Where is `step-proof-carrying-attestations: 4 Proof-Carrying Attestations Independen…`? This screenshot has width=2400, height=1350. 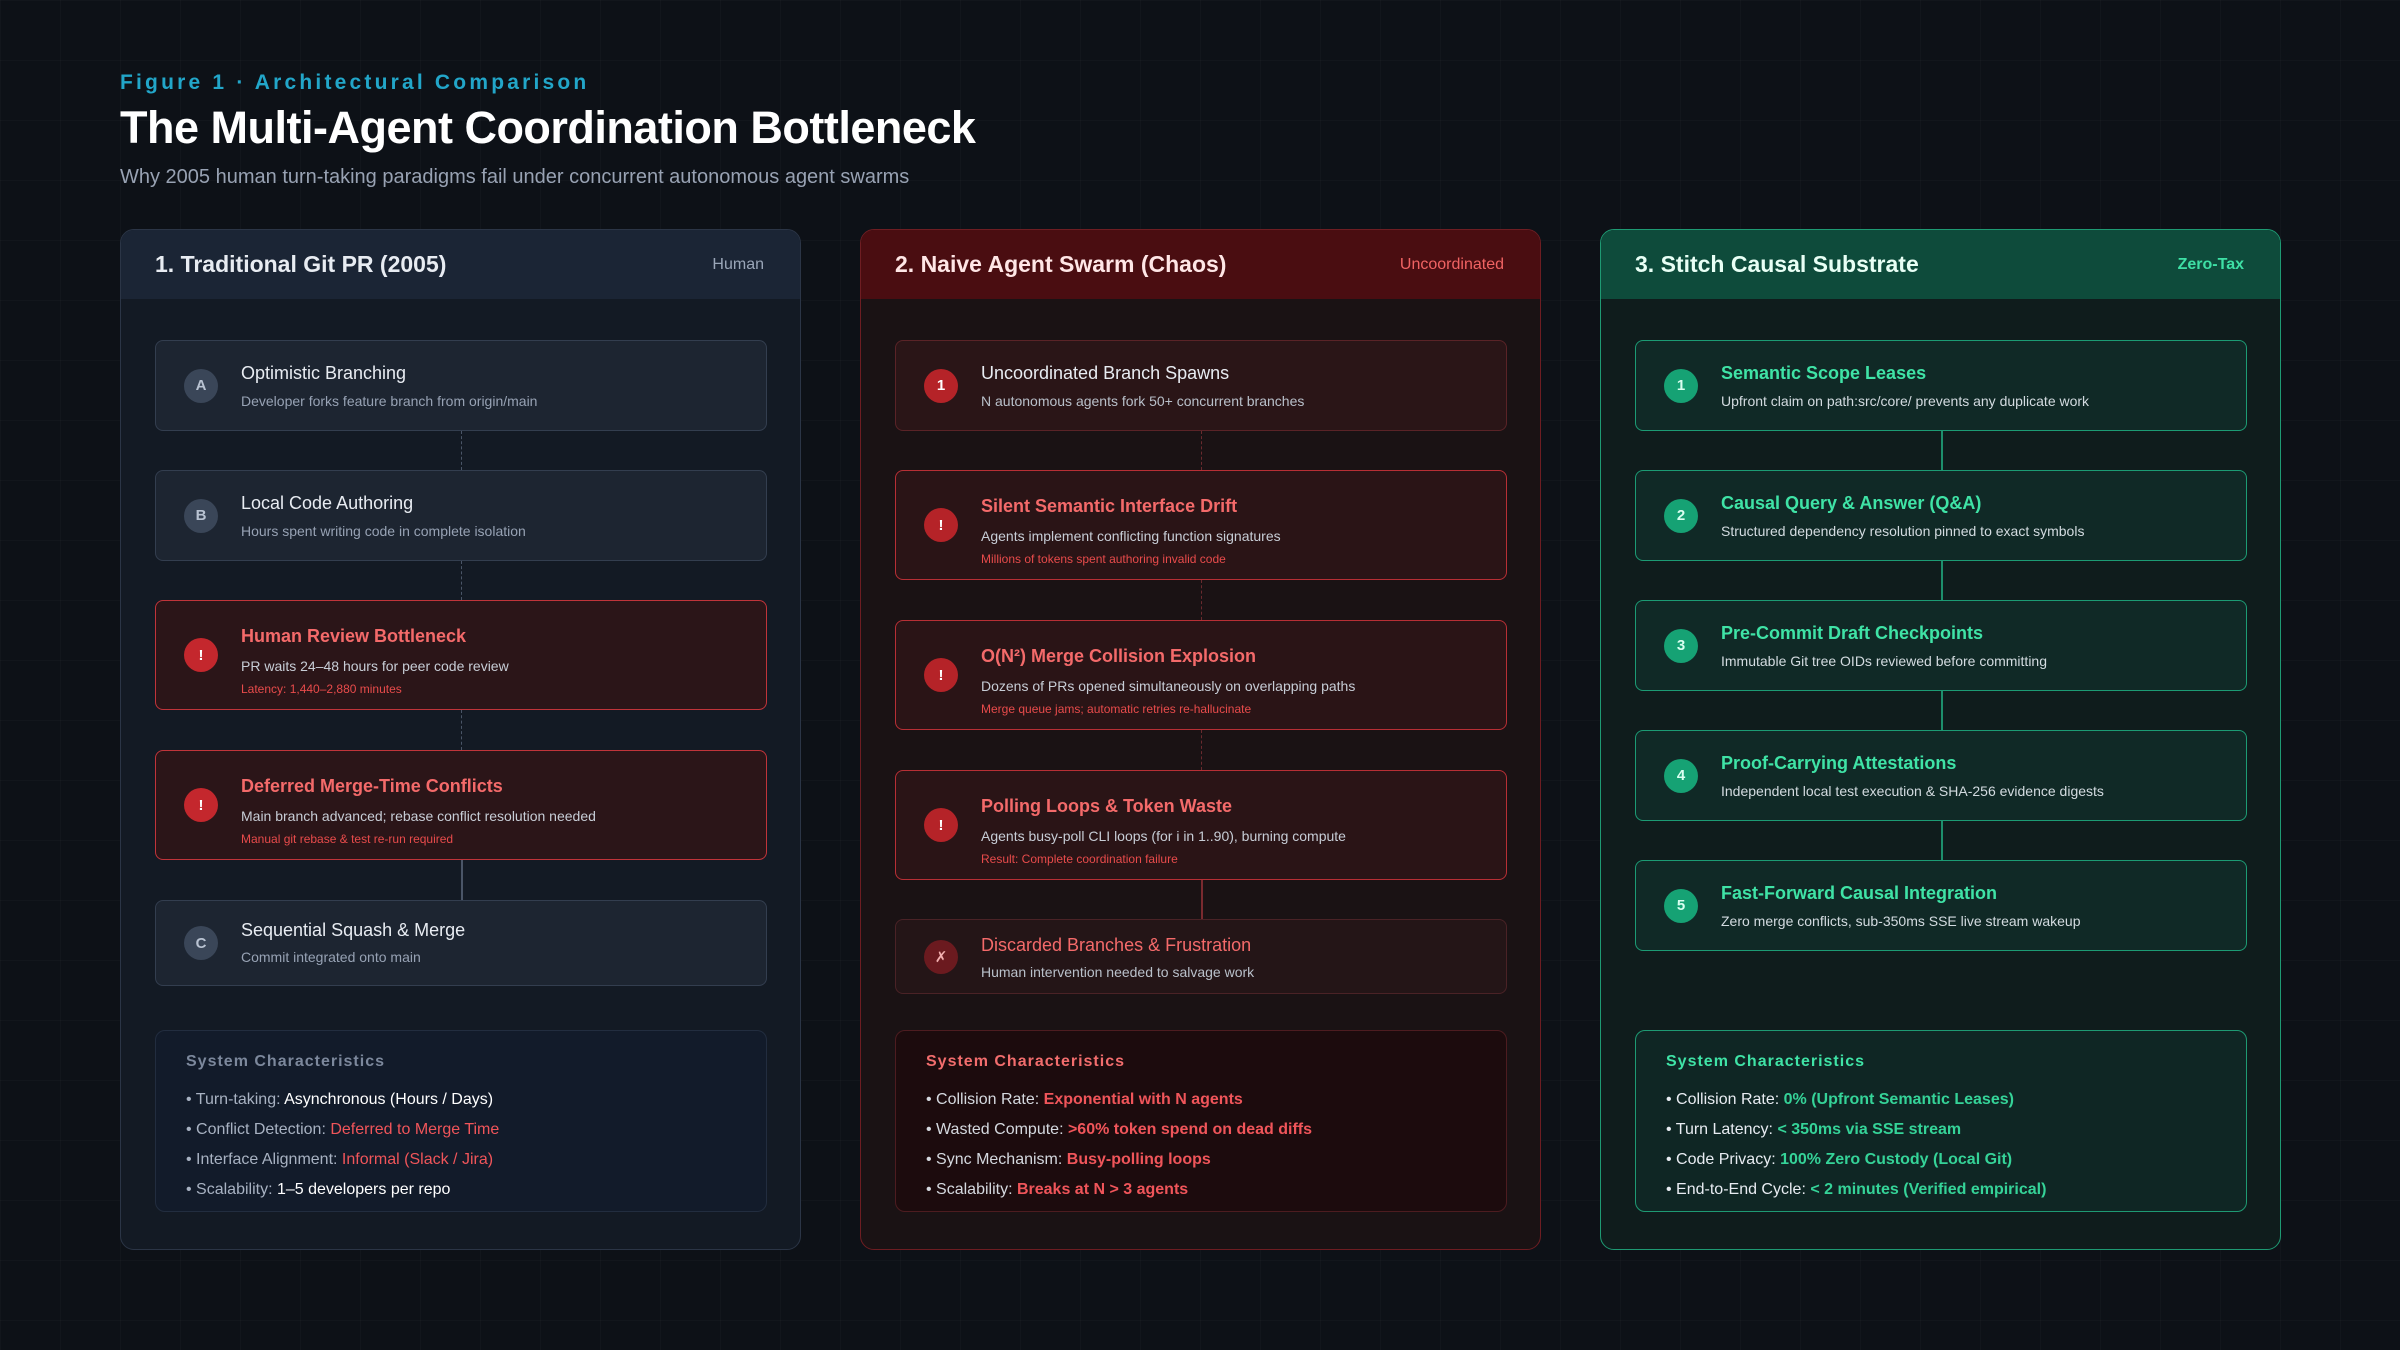 step-proof-carrying-attestations: 4 Proof-Carrying Attestations Independen… is located at coordinates (1941, 775).